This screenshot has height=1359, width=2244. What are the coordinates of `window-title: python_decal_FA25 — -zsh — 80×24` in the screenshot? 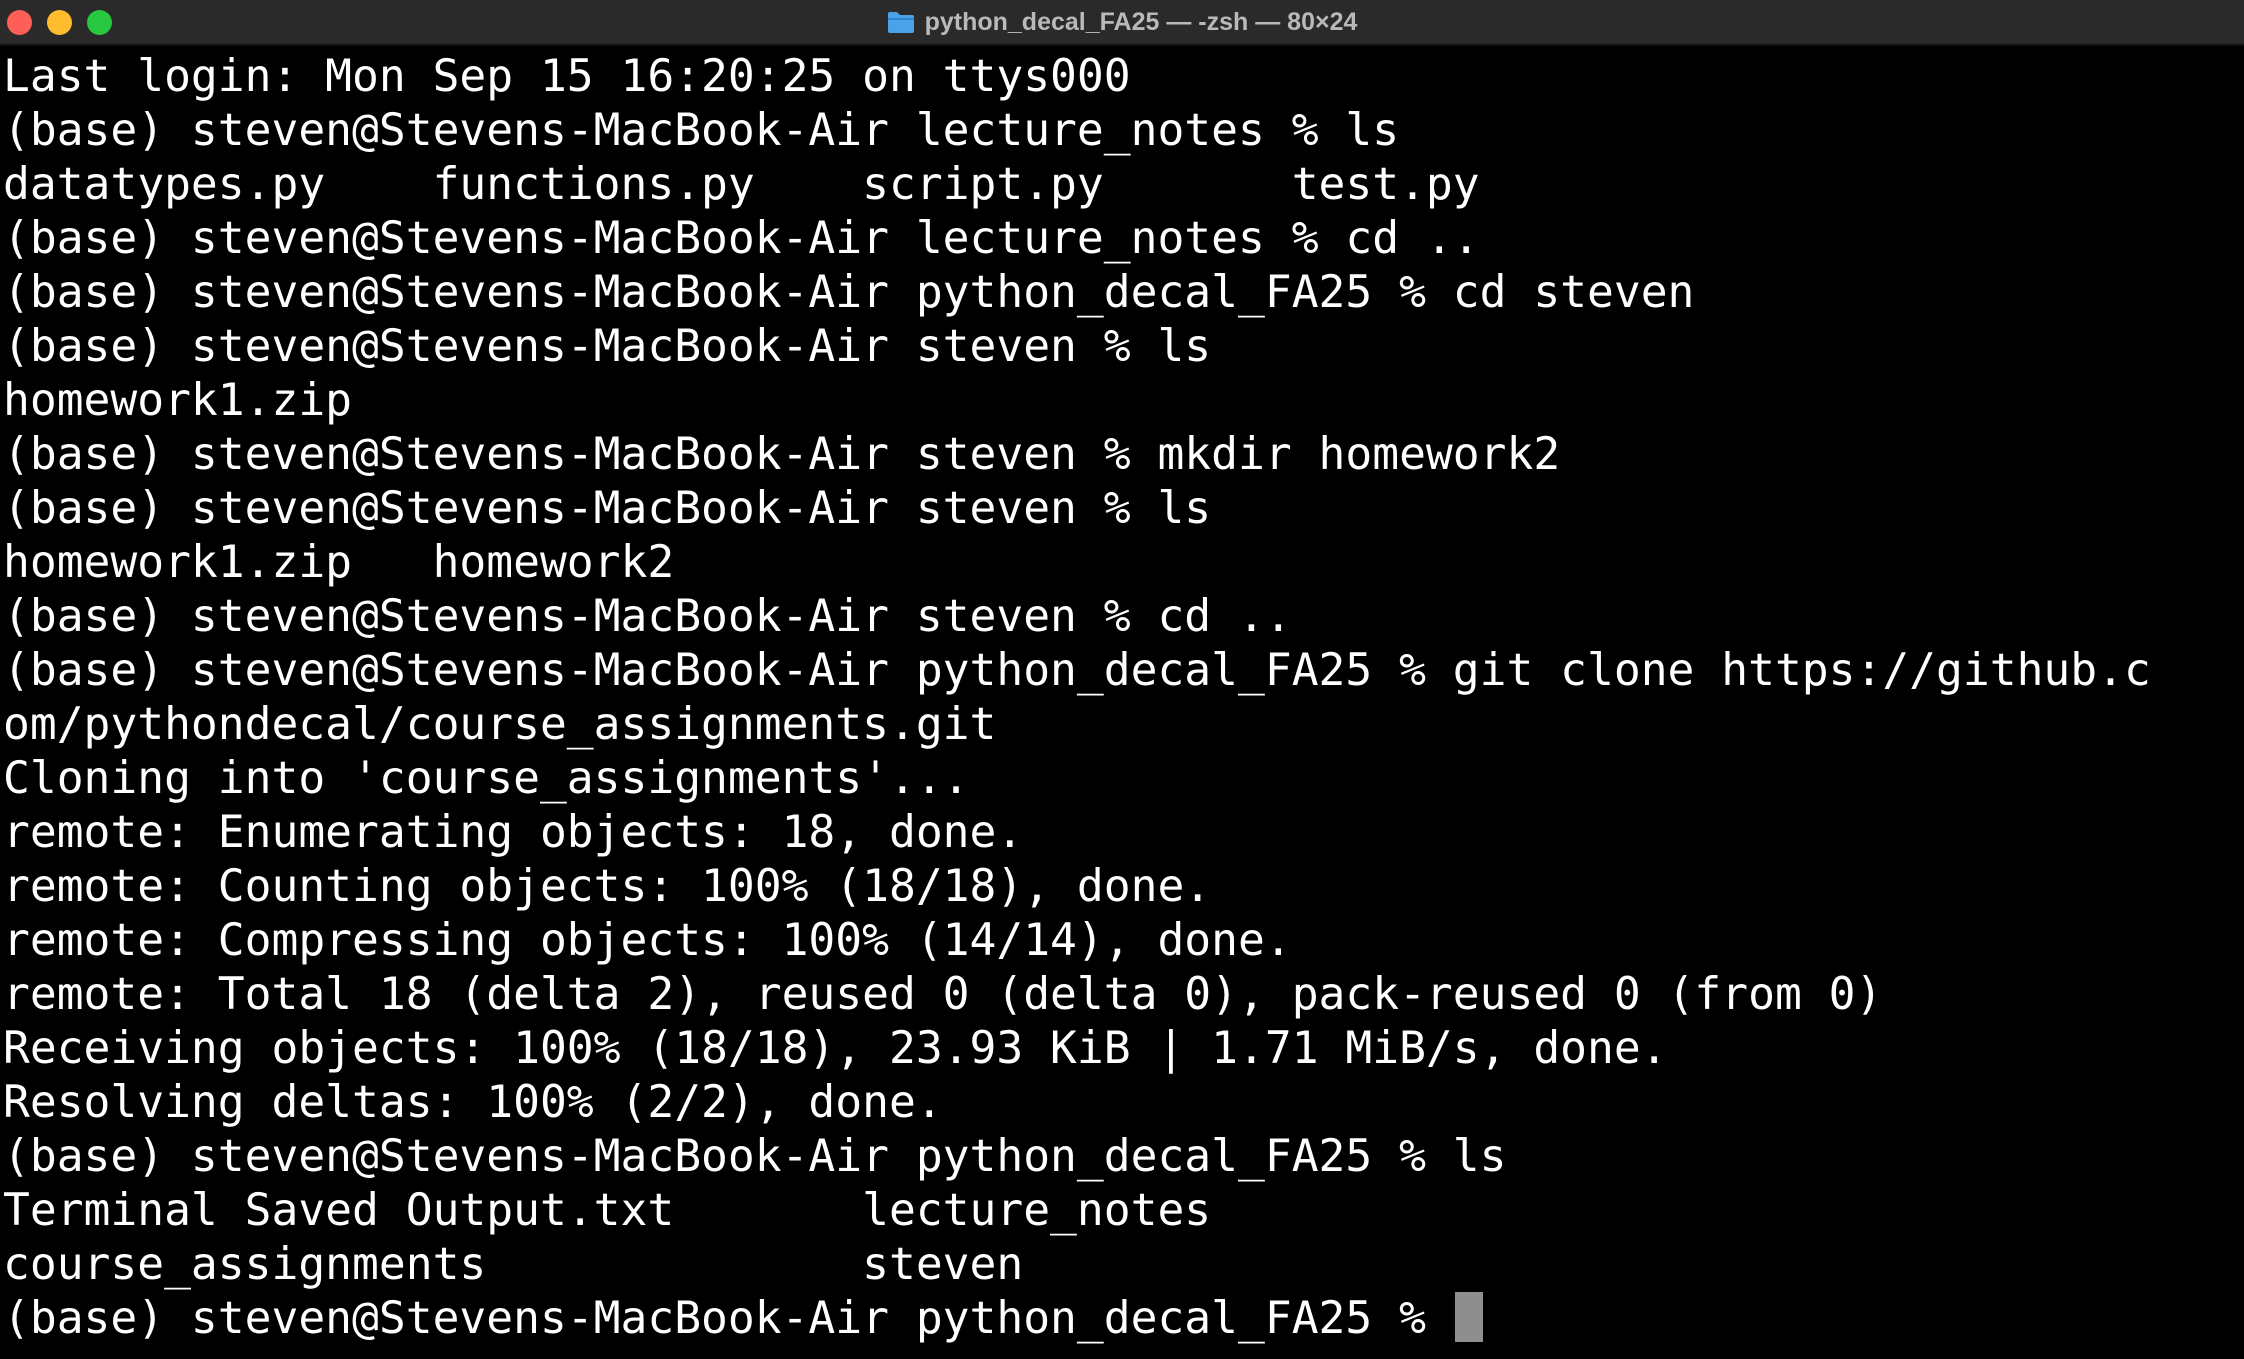 It's located at (1141, 21).